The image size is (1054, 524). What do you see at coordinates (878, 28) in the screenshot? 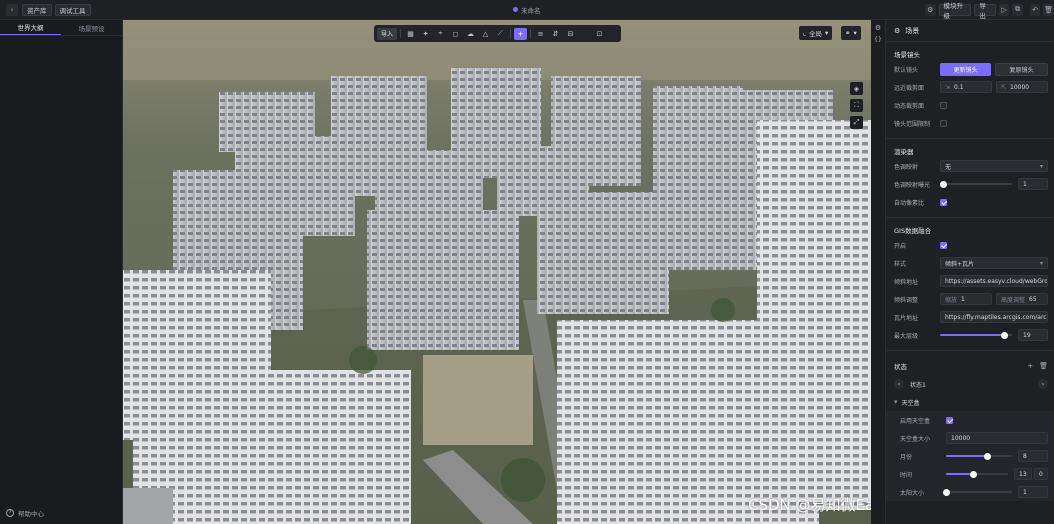
I see `gear-icon: ⚙` at bounding box center [878, 28].